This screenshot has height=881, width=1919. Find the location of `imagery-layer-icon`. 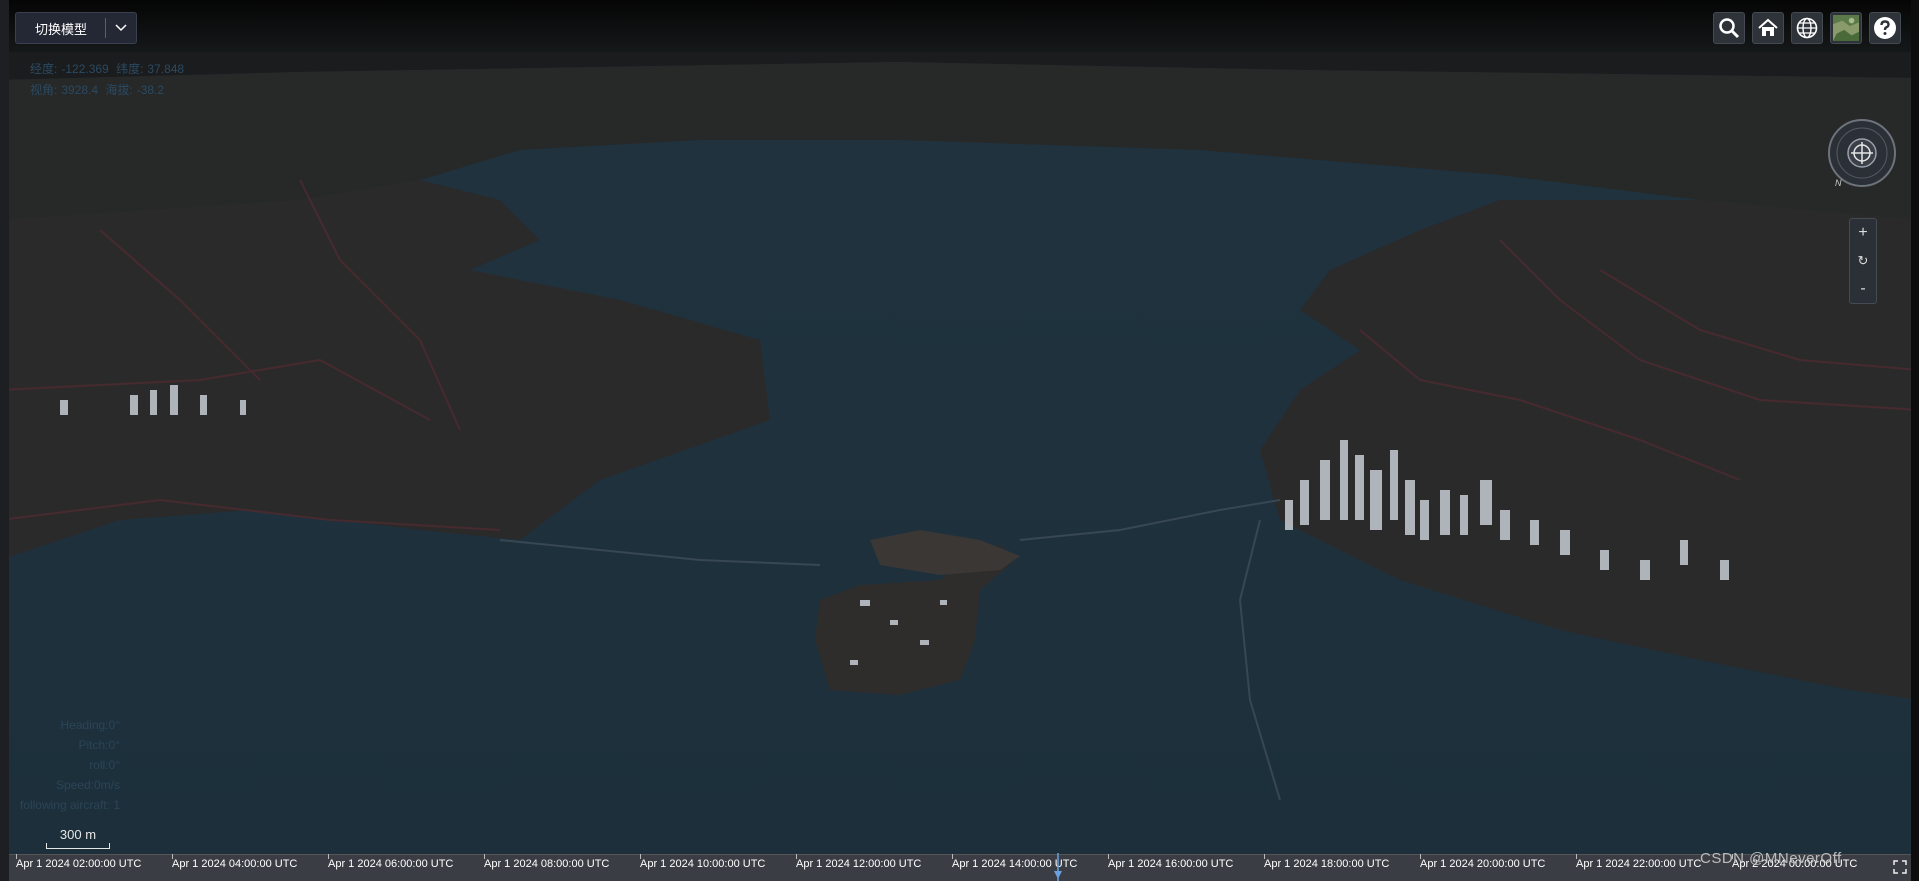

imagery-layer-icon is located at coordinates (1846, 28).